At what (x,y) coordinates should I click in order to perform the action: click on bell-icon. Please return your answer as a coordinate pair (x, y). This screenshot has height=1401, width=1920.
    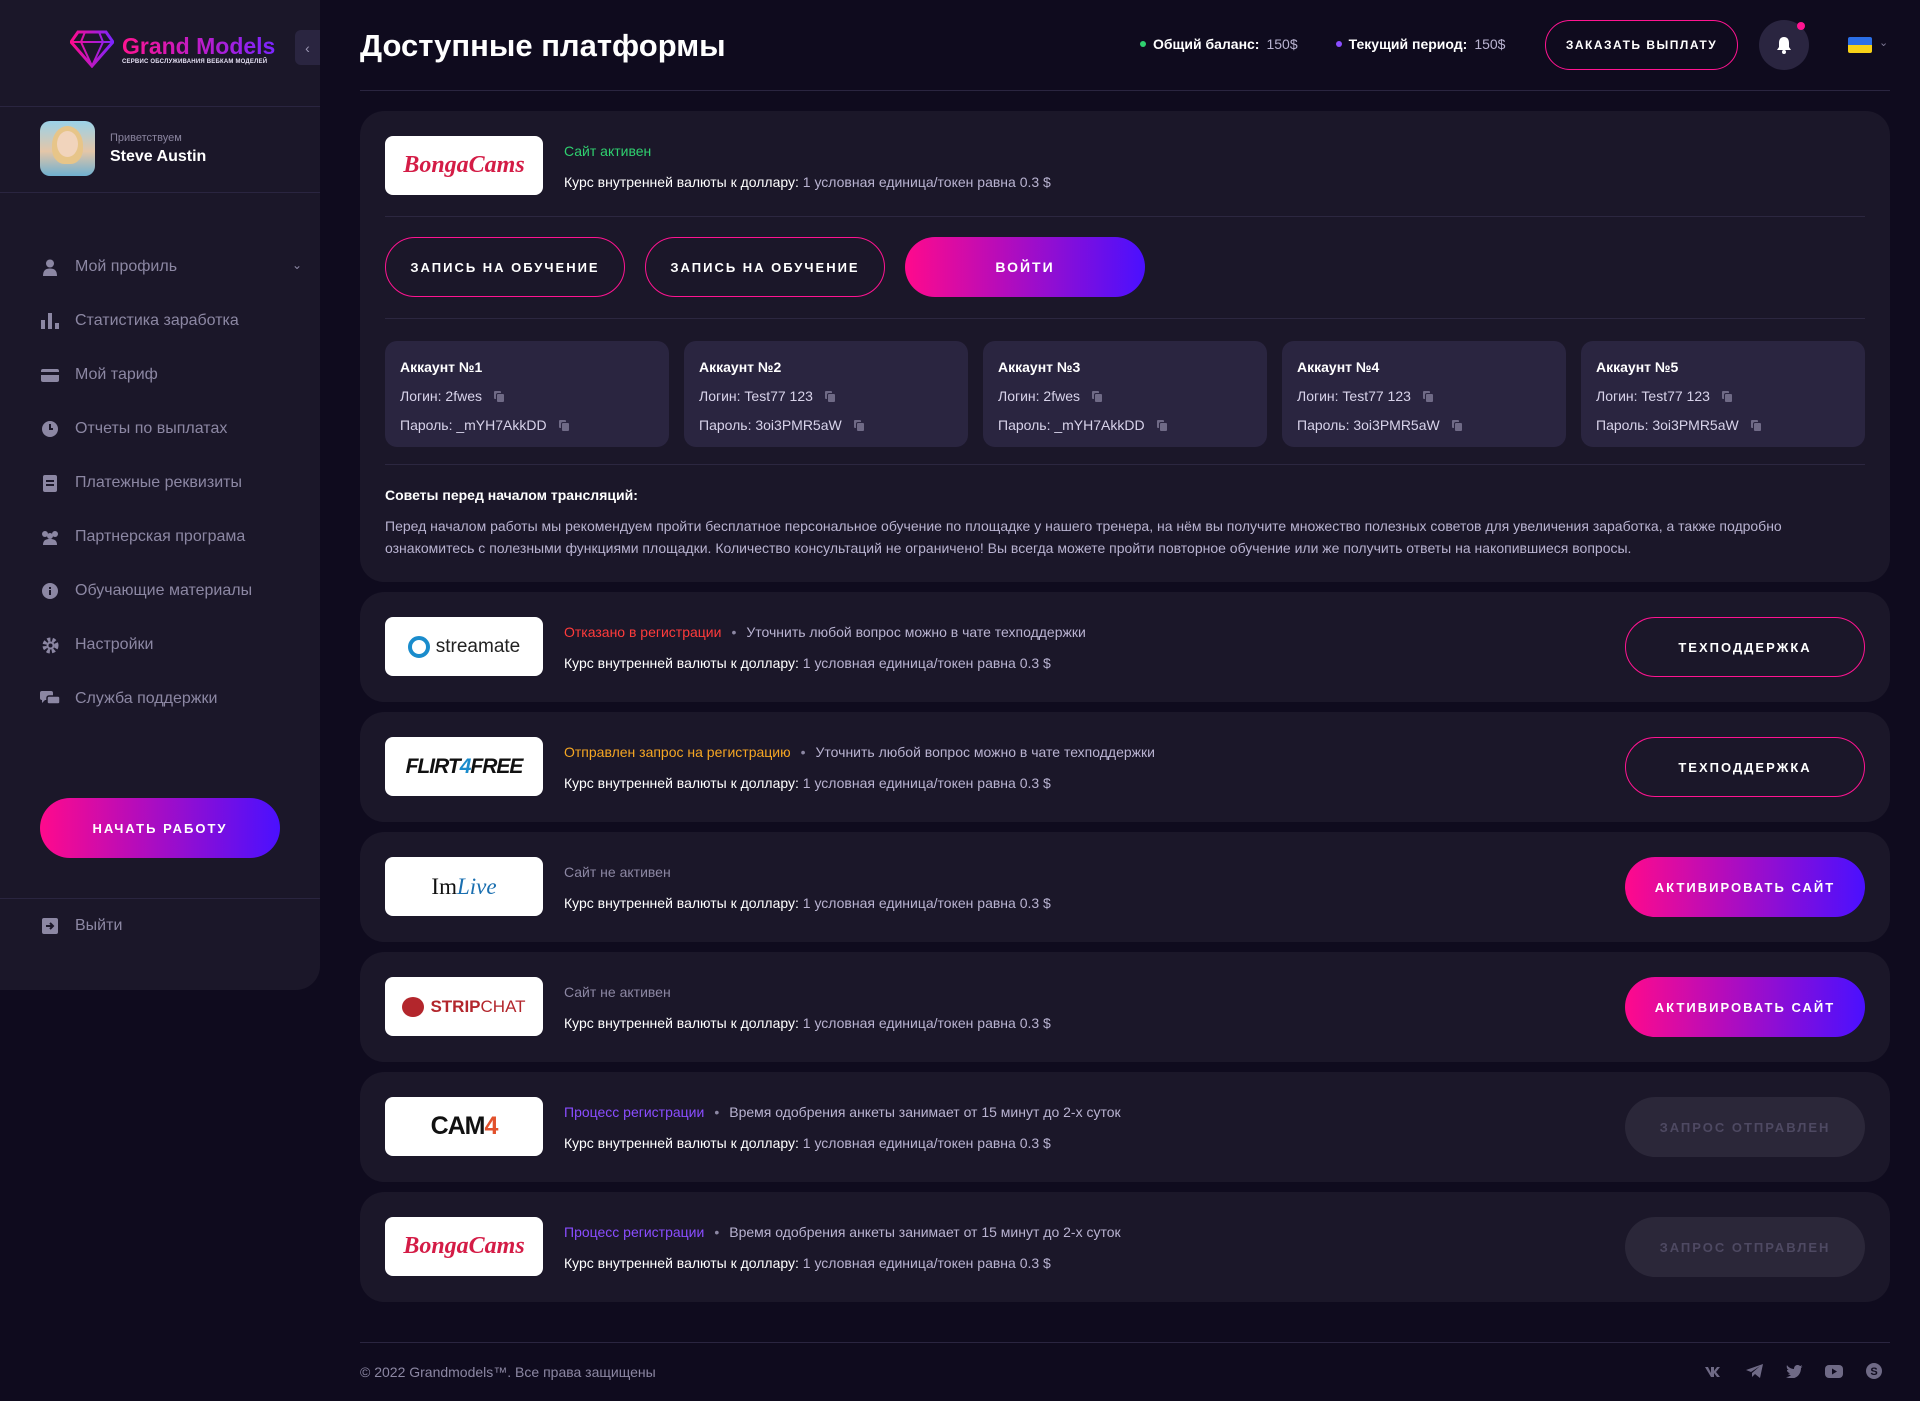
    Looking at the image, I should click on (1784, 45).